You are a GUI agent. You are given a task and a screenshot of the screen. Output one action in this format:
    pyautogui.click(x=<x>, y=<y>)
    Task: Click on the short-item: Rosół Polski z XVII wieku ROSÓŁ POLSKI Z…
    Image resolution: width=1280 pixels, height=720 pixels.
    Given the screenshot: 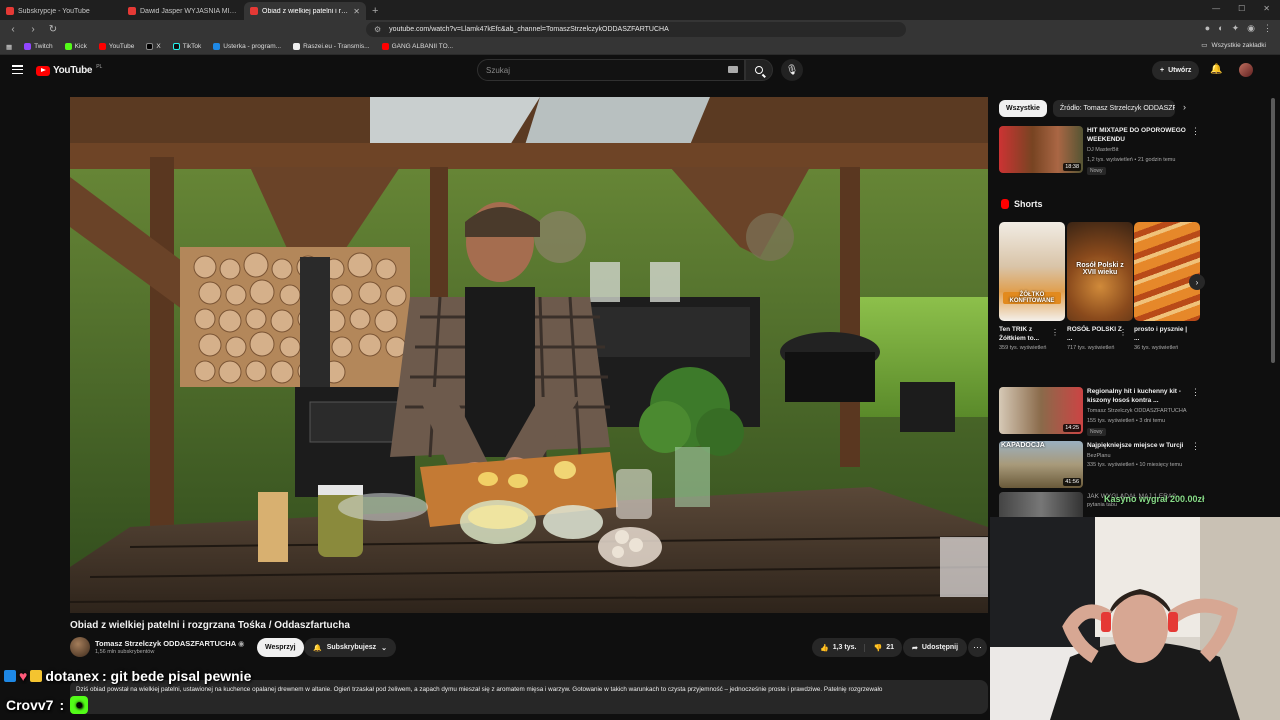 What is the action you would take?
    pyautogui.click(x=1100, y=287)
    